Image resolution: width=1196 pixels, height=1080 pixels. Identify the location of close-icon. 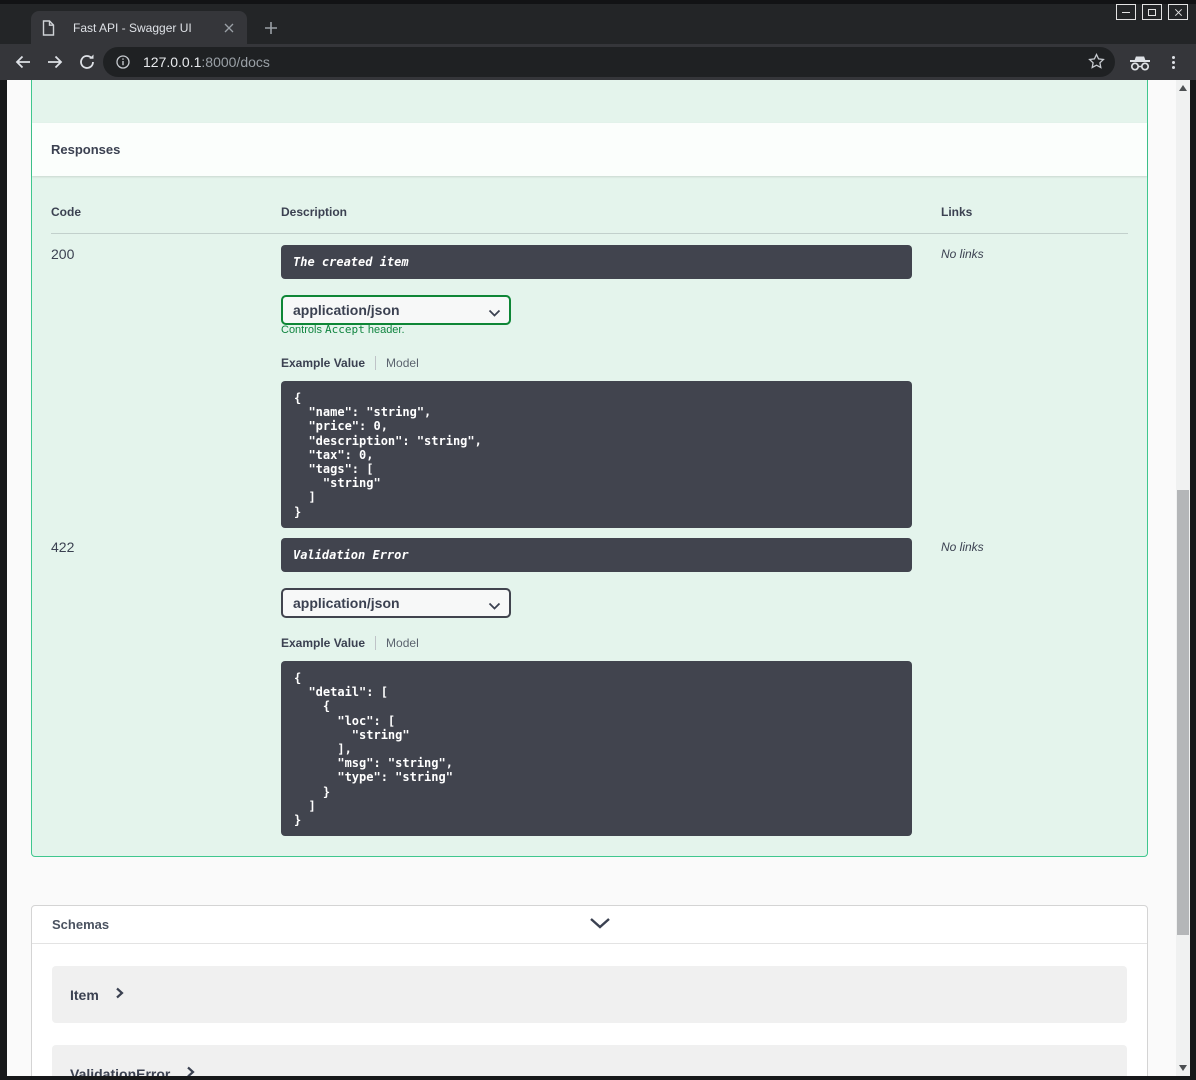
(1178, 12).